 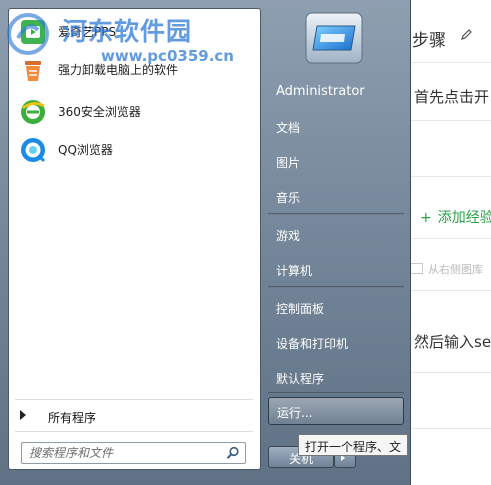 What do you see at coordinates (294, 270) in the screenshot?
I see `computer-link: 计算机` at bounding box center [294, 270].